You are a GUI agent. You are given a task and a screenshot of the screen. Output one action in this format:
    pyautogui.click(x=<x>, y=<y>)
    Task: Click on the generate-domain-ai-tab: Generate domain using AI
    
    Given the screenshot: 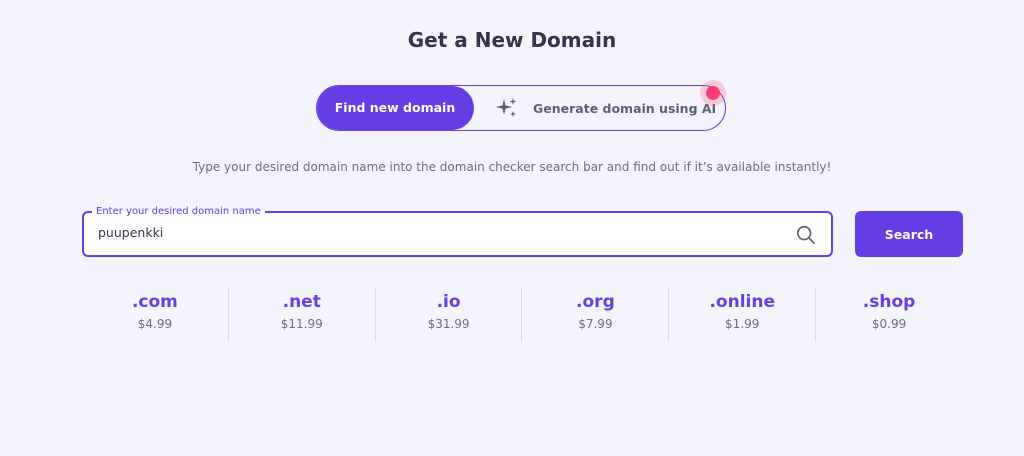 What is the action you would take?
    pyautogui.click(x=605, y=108)
    